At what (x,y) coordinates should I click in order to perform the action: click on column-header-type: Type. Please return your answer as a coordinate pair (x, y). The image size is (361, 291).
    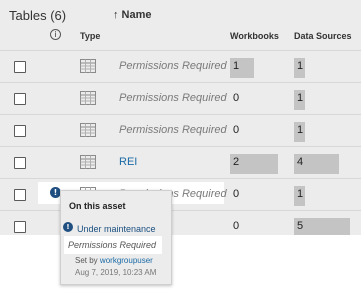
    Looking at the image, I should click on (90, 39).